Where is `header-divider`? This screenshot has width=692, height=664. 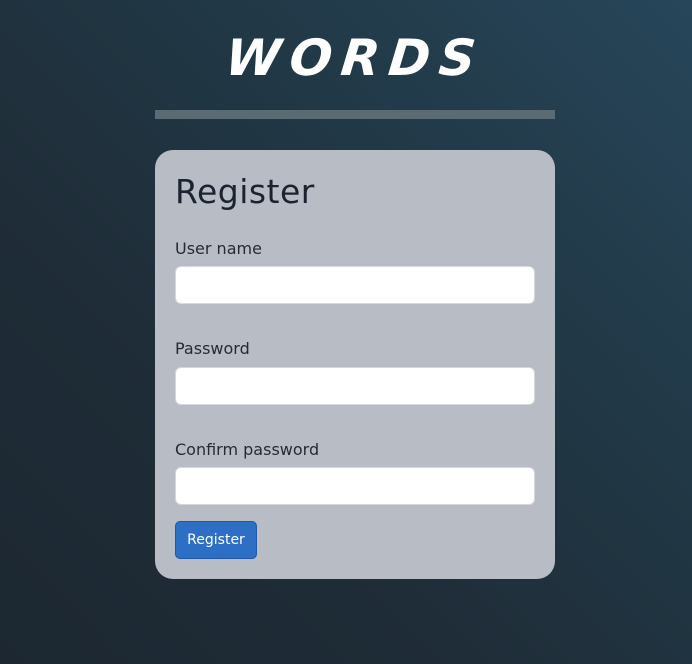 header-divider is located at coordinates (355, 114).